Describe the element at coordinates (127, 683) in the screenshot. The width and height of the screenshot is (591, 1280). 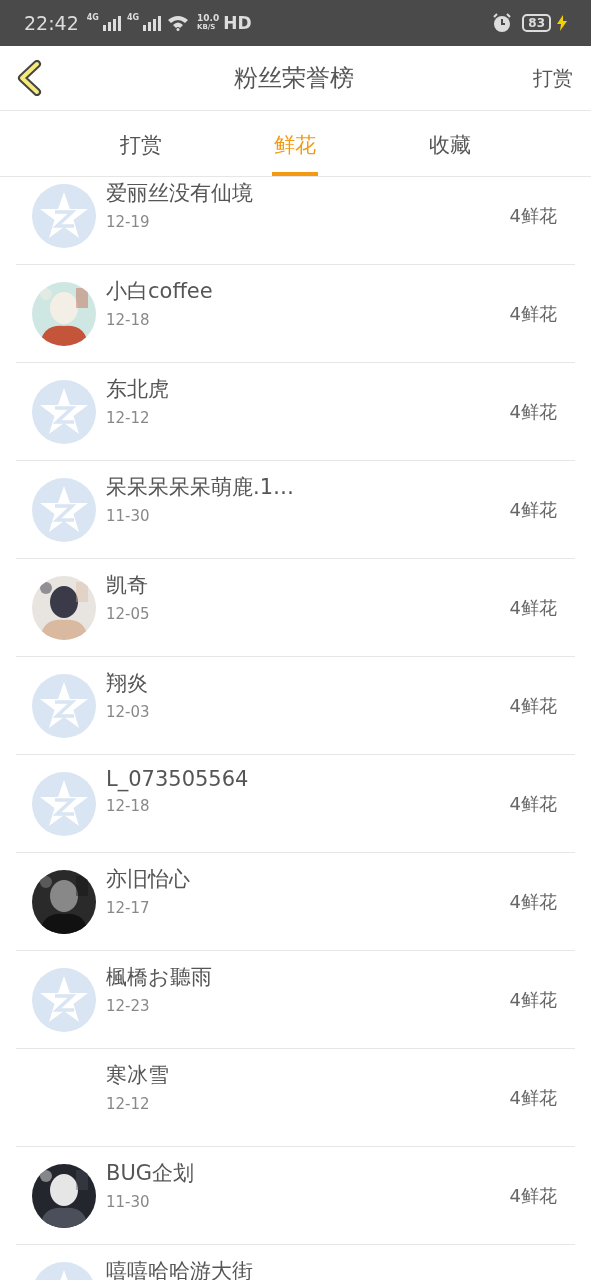
I see `user-name: 翔炎` at that location.